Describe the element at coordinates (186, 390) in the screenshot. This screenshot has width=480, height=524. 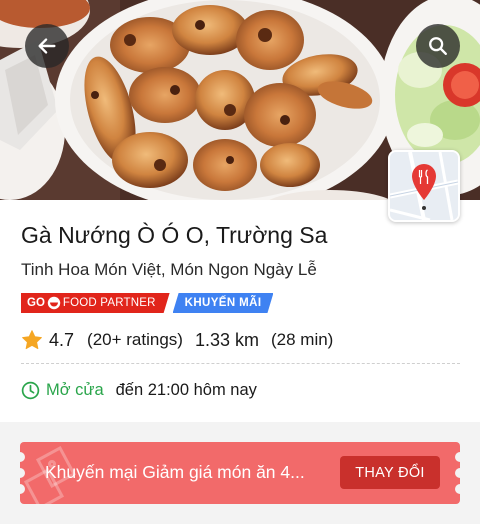
I see `closing-time: đến 21:00 hôm nay` at that location.